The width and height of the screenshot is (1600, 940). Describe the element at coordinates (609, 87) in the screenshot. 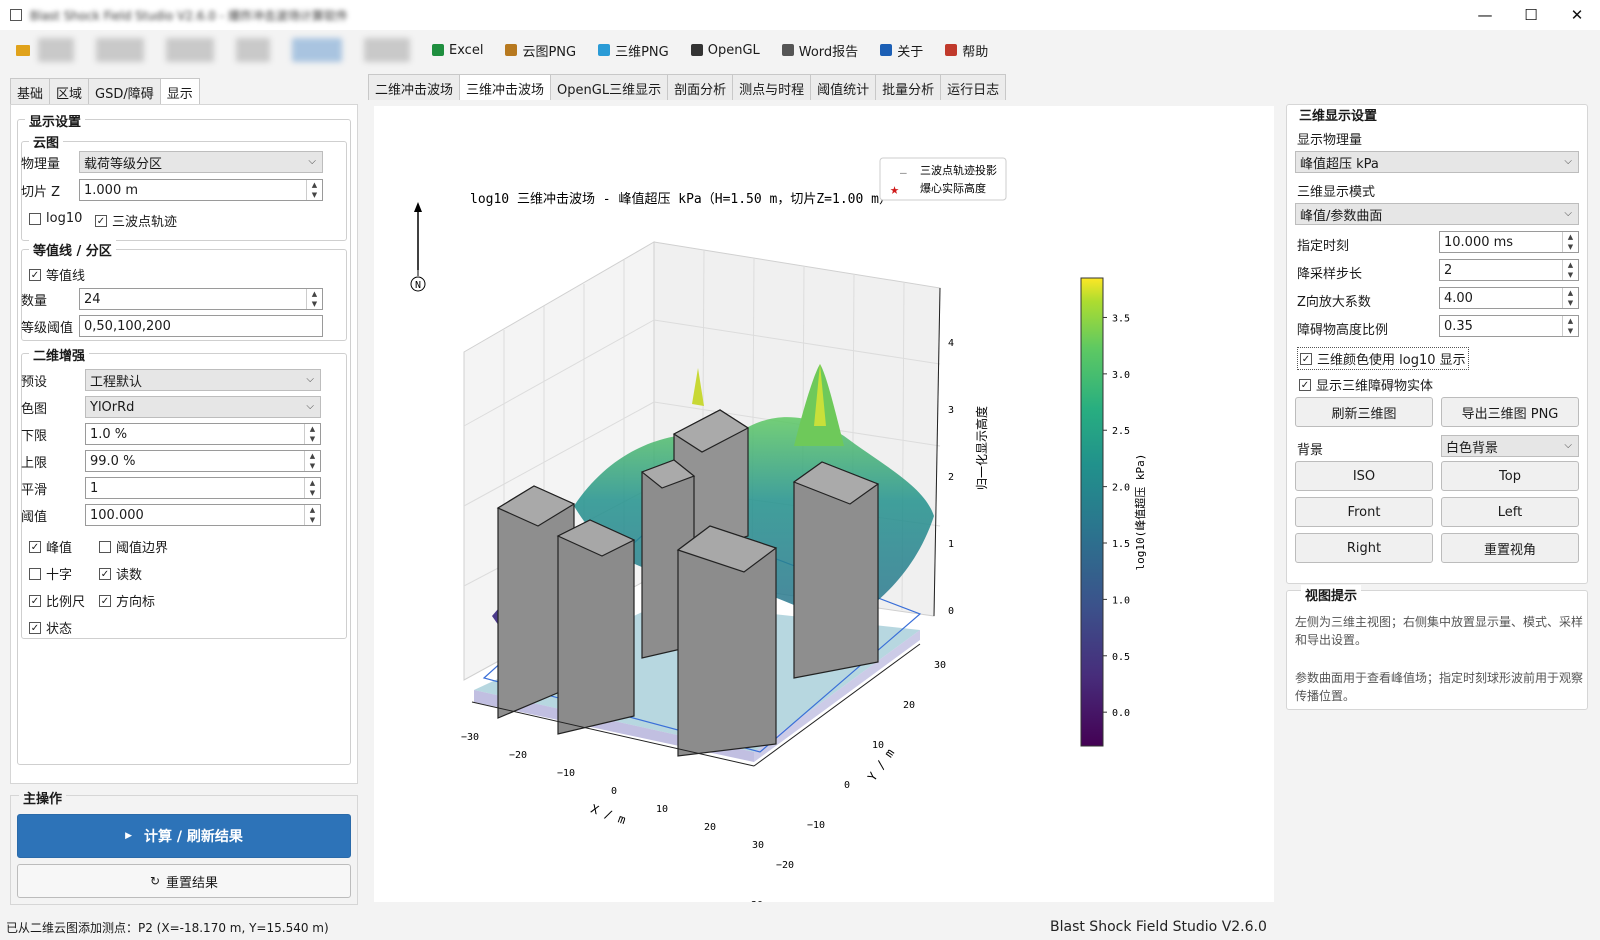

I see `tab-opengl: OpenGL三维显示` at that location.